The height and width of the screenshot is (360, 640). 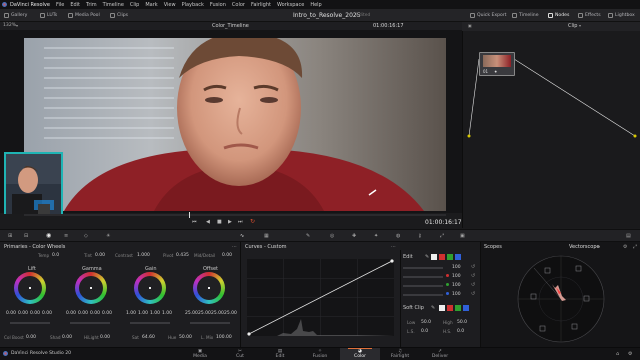 What do you see at coordinates (440, 354) in the screenshot?
I see `page-deliver: ➚ Deliver` at bounding box center [440, 354].